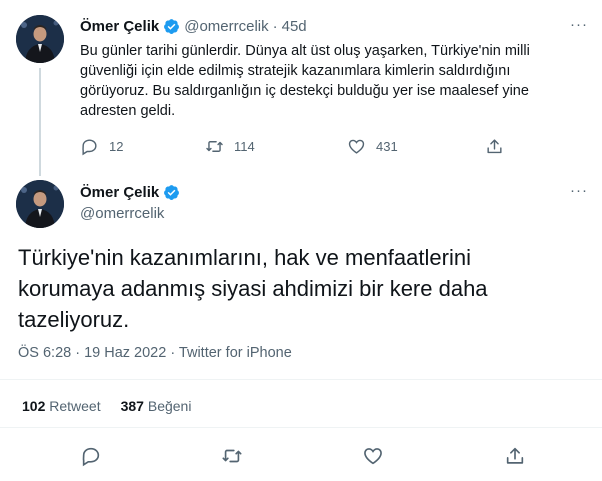  Describe the element at coordinates (244, 146) in the screenshot. I see `retweet-count: 114` at that location.